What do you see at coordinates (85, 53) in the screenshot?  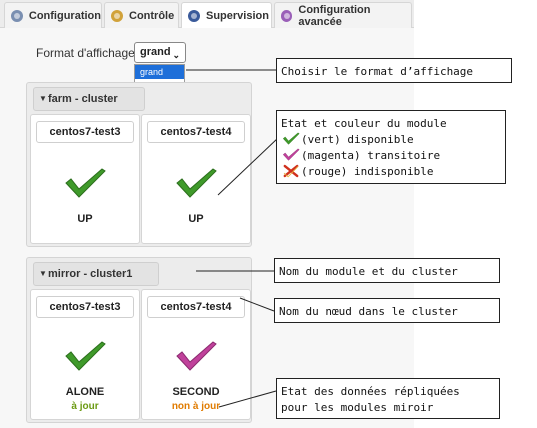 I see `format-label: Format d'affichage` at bounding box center [85, 53].